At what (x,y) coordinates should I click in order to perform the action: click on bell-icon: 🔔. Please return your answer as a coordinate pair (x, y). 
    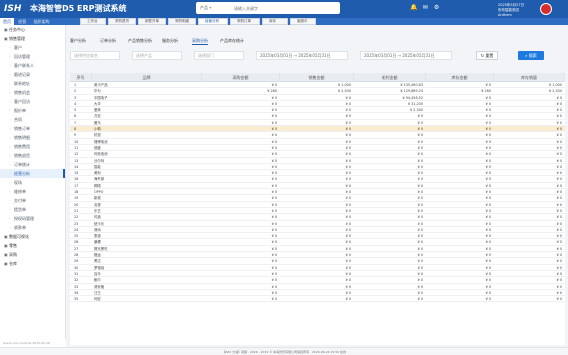
    Looking at the image, I should click on (414, 8).